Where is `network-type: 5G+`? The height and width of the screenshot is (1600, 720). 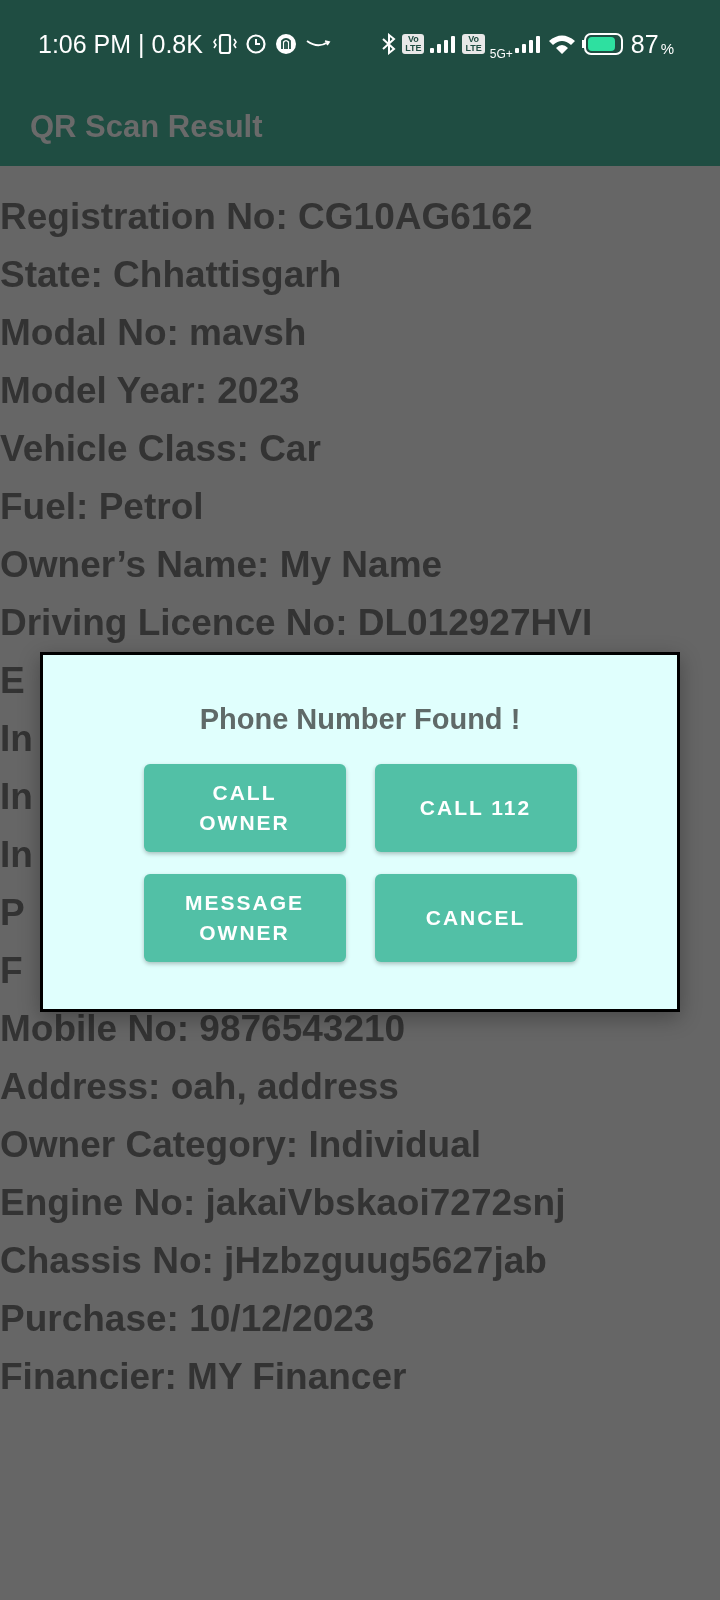 network-type: 5G+ is located at coordinates (501, 54).